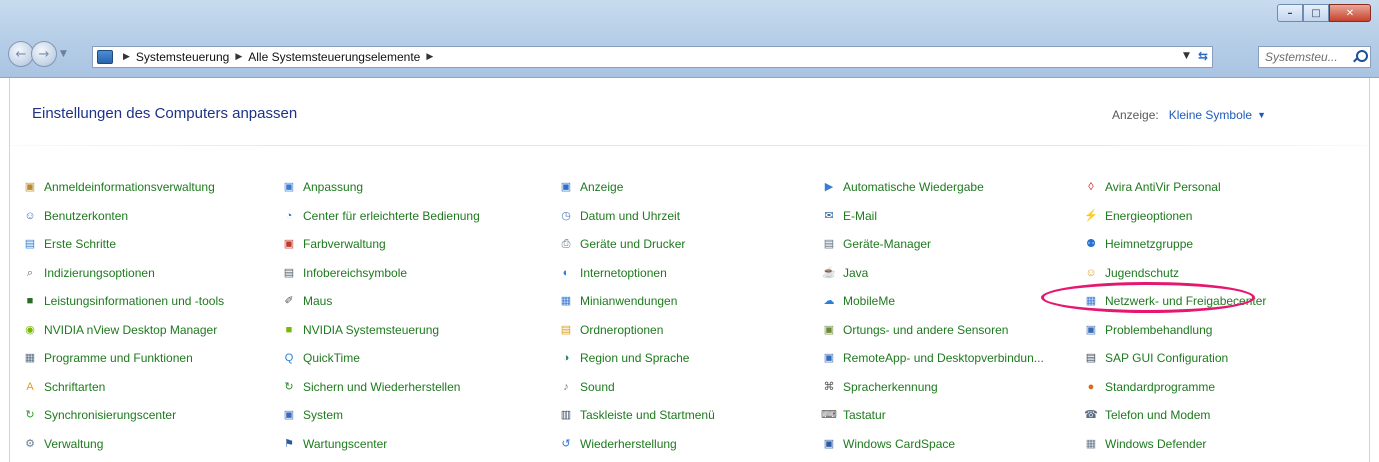 The width and height of the screenshot is (1379, 462). I want to click on control-panel-item: ↻ Sichern und Wiederherstellen, so click(370, 387).